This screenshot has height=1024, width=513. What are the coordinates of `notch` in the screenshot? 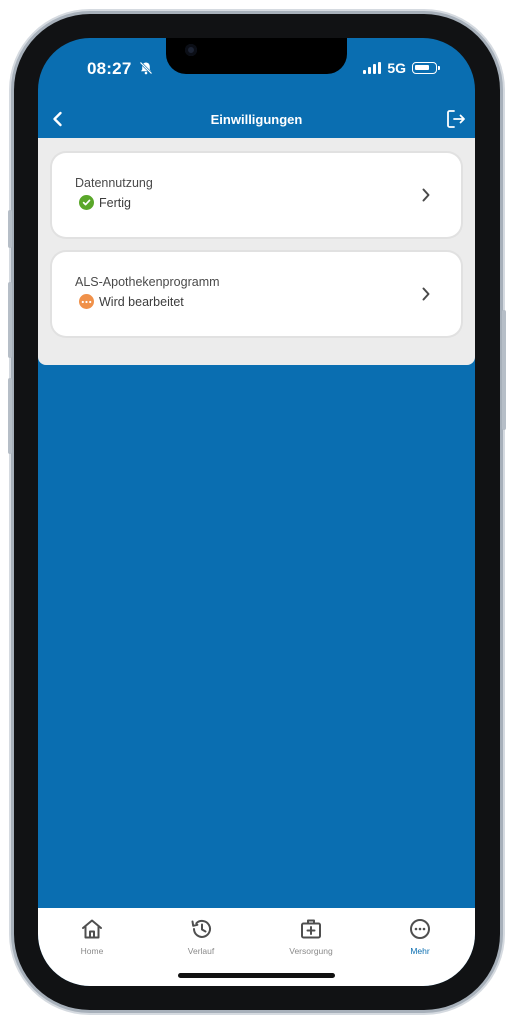 It's located at (256, 56).